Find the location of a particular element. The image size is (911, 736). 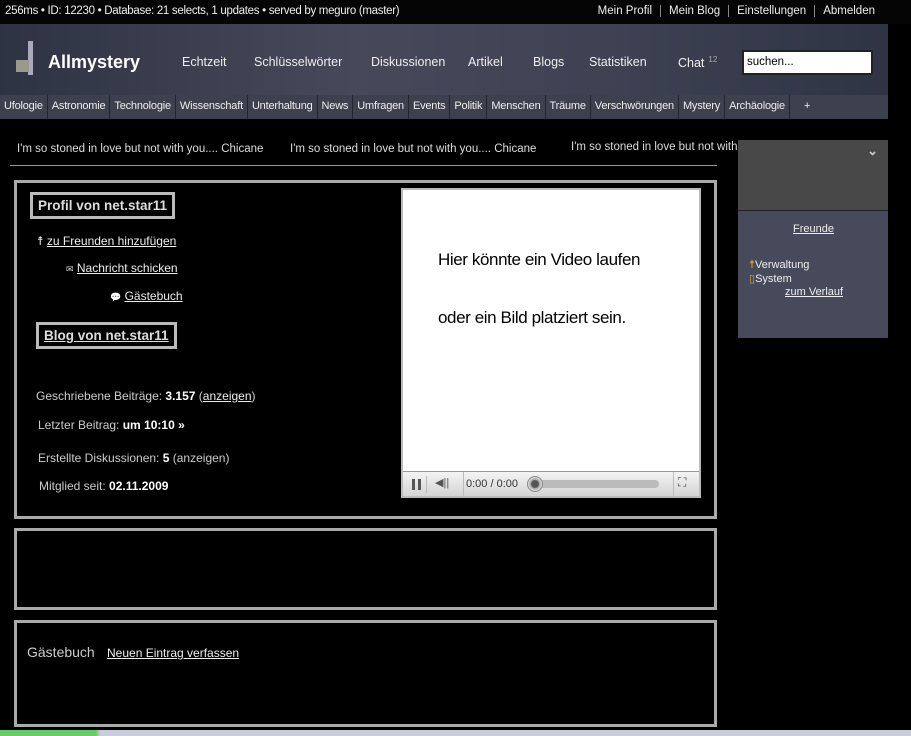

nav-chat: Chat 12 is located at coordinates (697, 62).